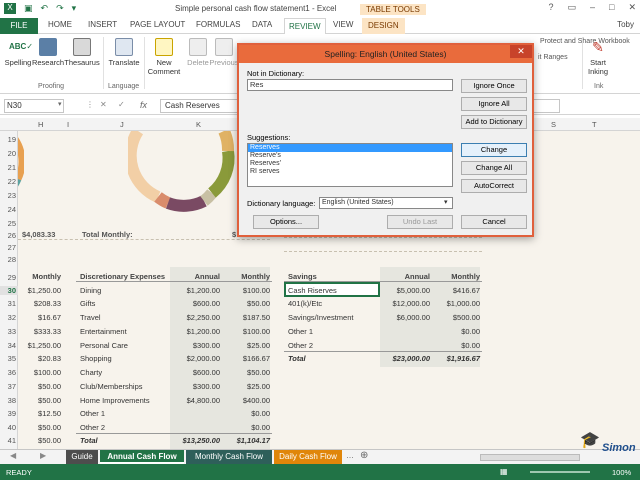 This screenshot has width=640, height=480. Describe the element at coordinates (34, 106) in the screenshot. I see `name-box: N30` at that location.